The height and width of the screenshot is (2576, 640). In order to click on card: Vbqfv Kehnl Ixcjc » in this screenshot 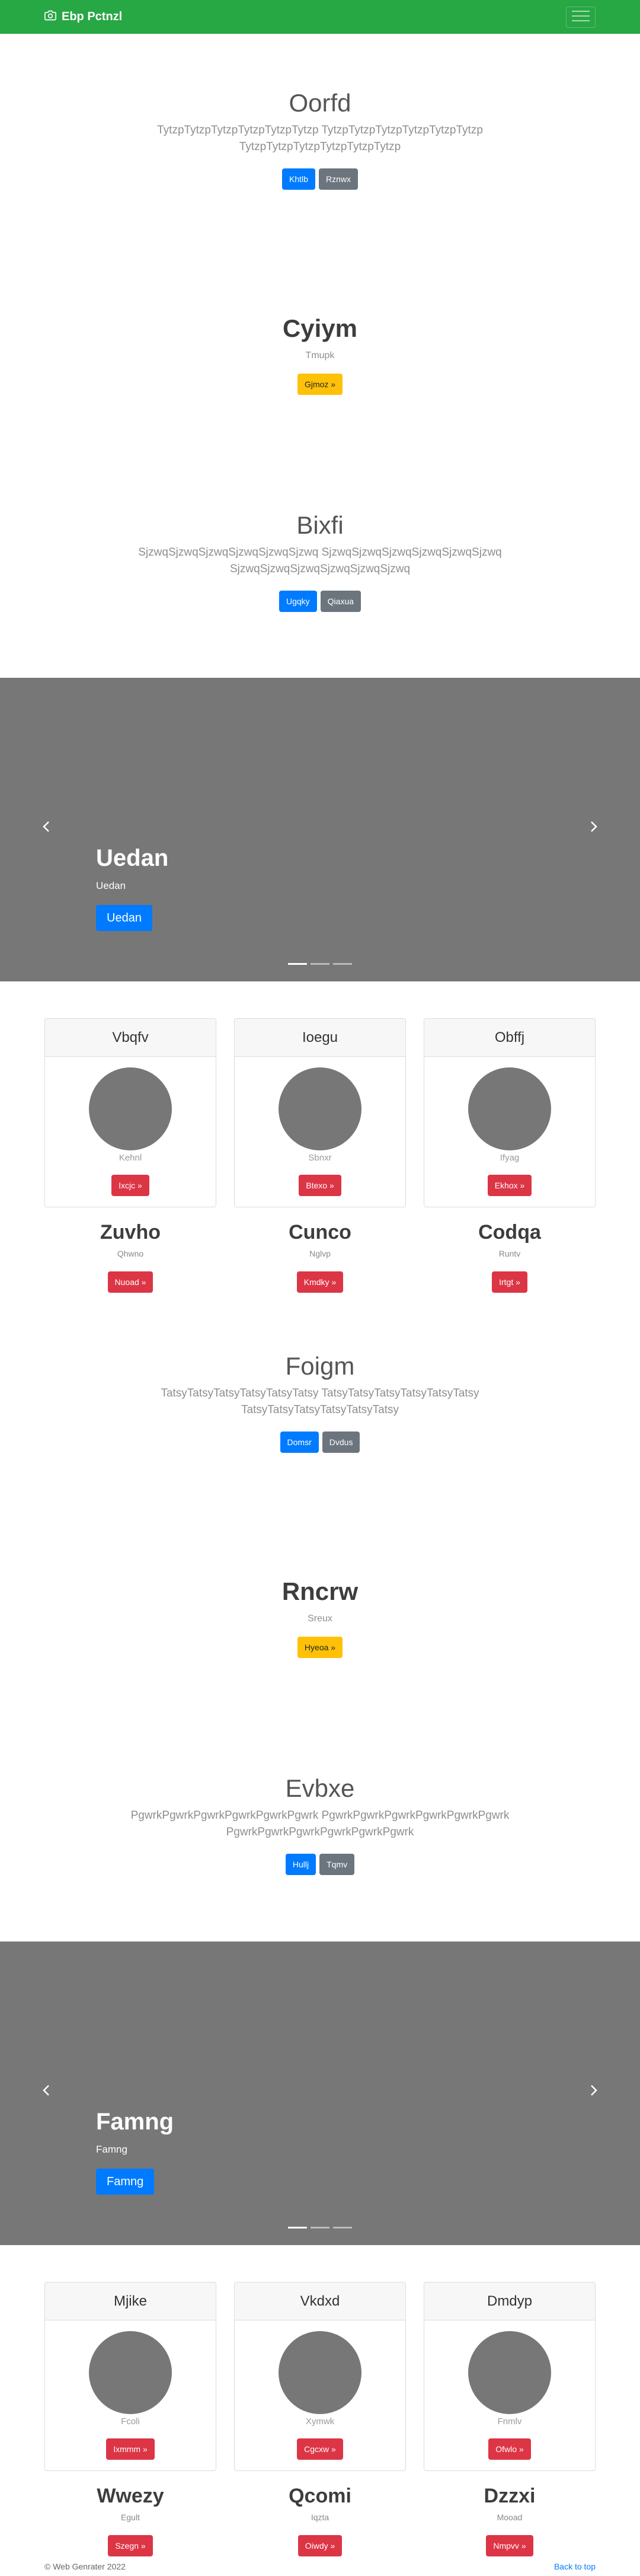, I will do `click(130, 1112)`.